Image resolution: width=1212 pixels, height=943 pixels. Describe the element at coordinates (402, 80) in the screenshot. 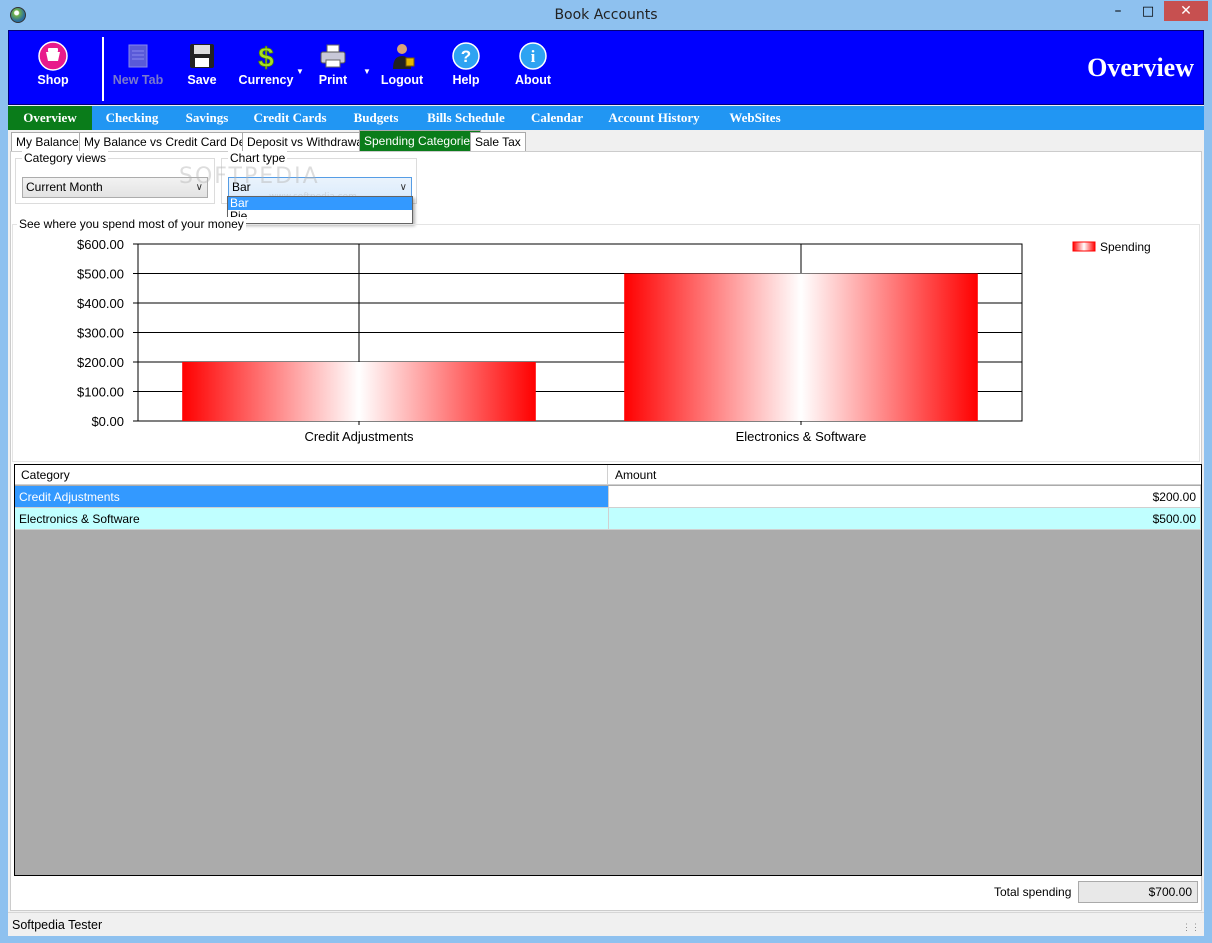

I see `logout-label: Logout` at that location.